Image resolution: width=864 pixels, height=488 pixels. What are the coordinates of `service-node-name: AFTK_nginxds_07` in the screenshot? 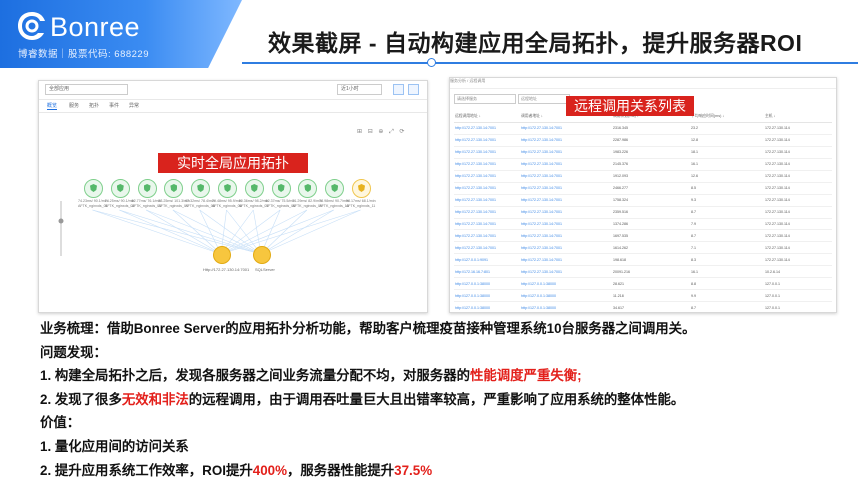 It's located at (253, 206).